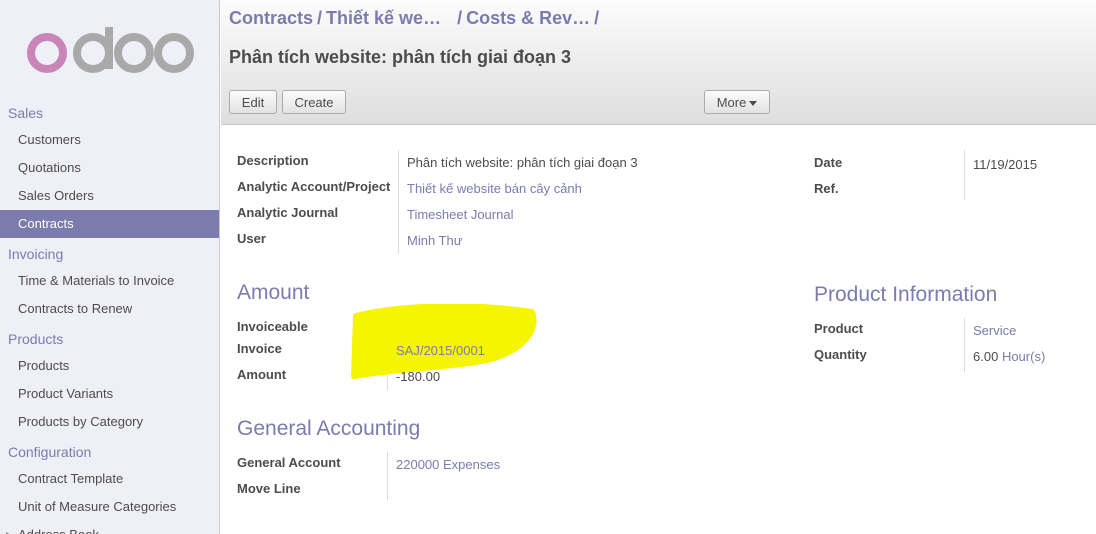  Describe the element at coordinates (753, 104) in the screenshot. I see `caret-down-icon` at that location.